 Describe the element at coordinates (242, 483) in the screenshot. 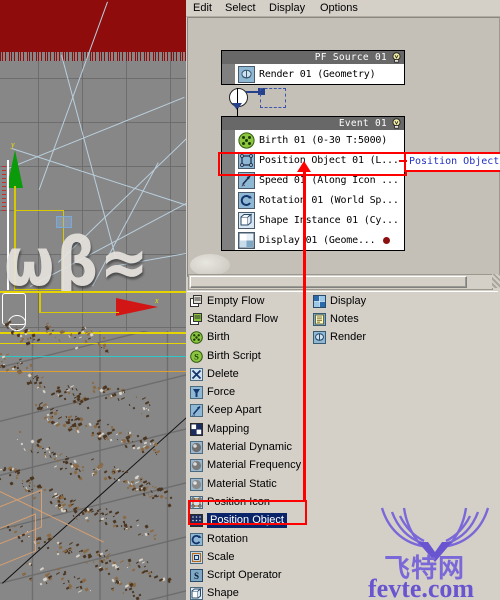

I see `operator-item-label: Material Static` at that location.